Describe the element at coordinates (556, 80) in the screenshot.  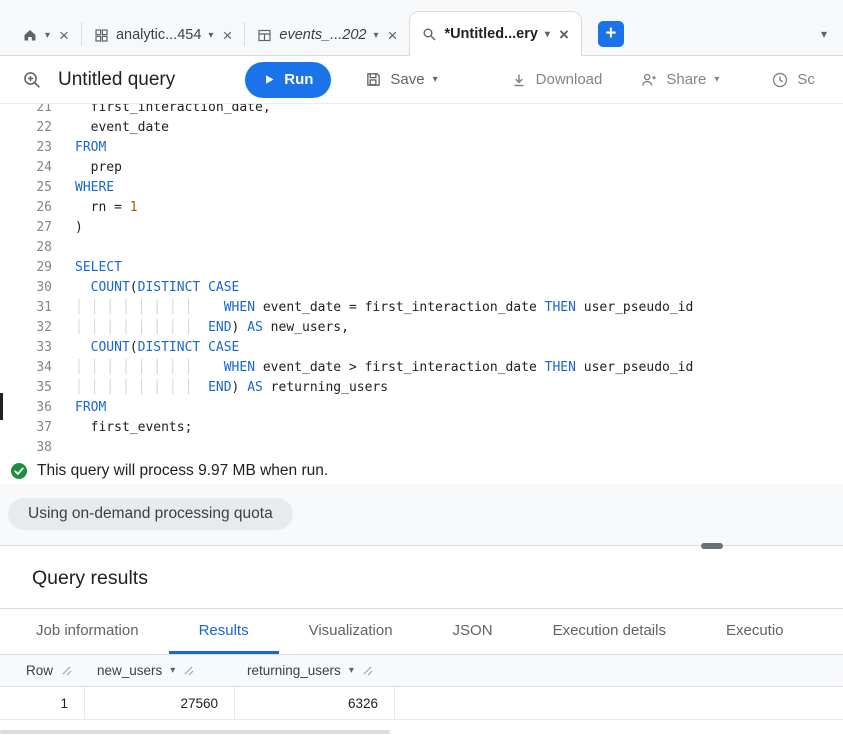
I see `download-button: Download` at that location.